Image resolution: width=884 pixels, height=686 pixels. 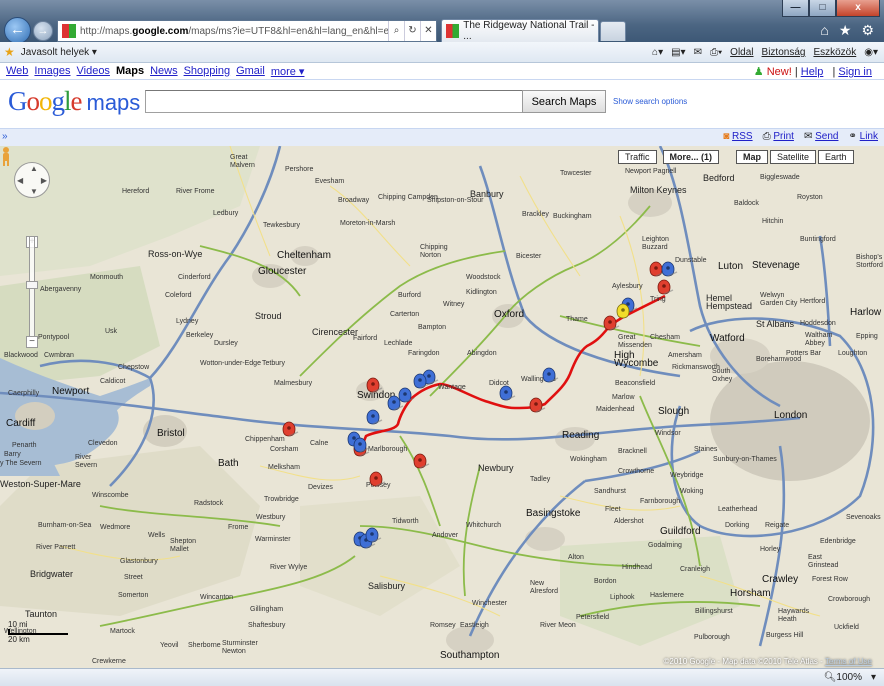 I want to click on label-fairford: Fairford, so click(x=365, y=338).